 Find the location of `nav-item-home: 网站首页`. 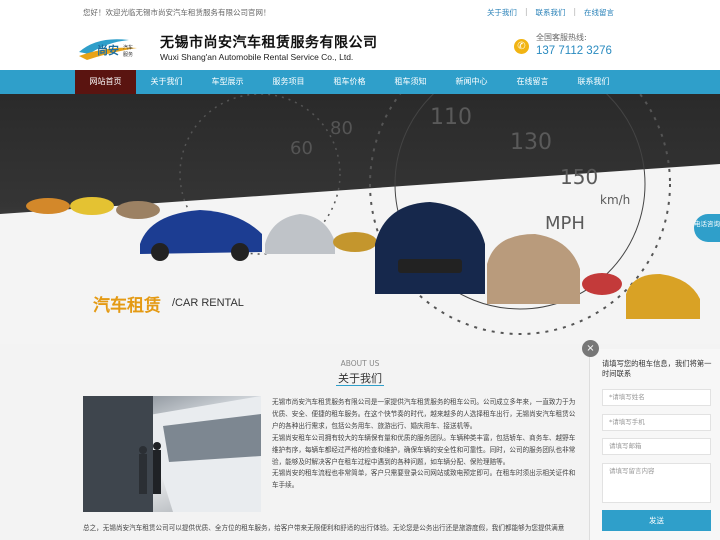

nav-item-home: 网站首页 is located at coordinates (105, 82).